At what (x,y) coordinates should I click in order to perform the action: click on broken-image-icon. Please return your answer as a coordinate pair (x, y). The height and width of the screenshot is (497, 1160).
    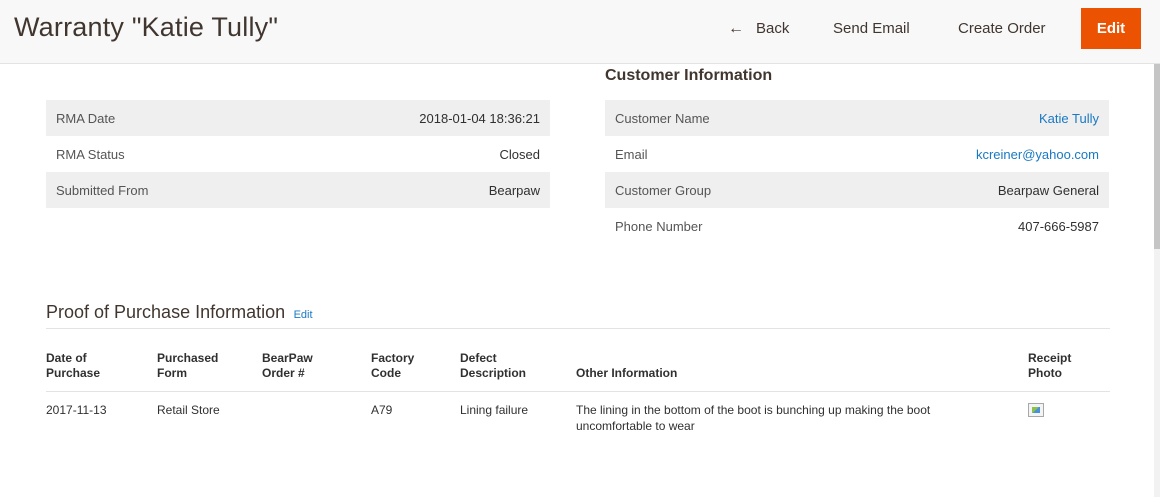
    Looking at the image, I should click on (1036, 410).